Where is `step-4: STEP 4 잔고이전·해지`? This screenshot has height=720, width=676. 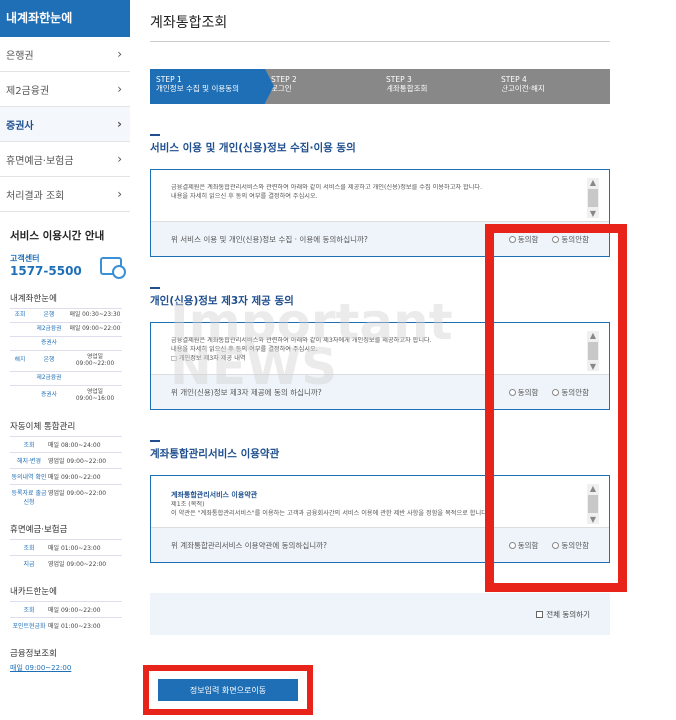 step-4: STEP 4 잔고이전·해지 is located at coordinates (552, 86).